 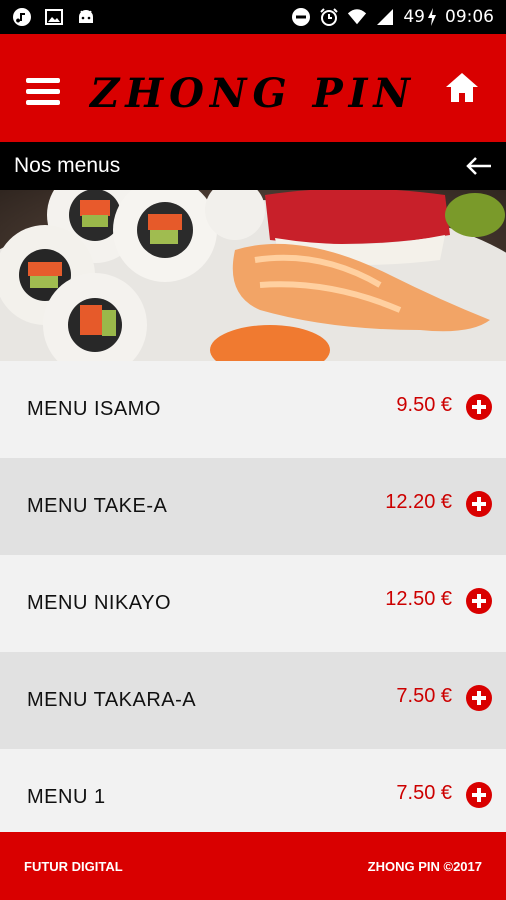 What do you see at coordinates (112, 700) in the screenshot?
I see `menu-name: MENU TAKARA-A` at bounding box center [112, 700].